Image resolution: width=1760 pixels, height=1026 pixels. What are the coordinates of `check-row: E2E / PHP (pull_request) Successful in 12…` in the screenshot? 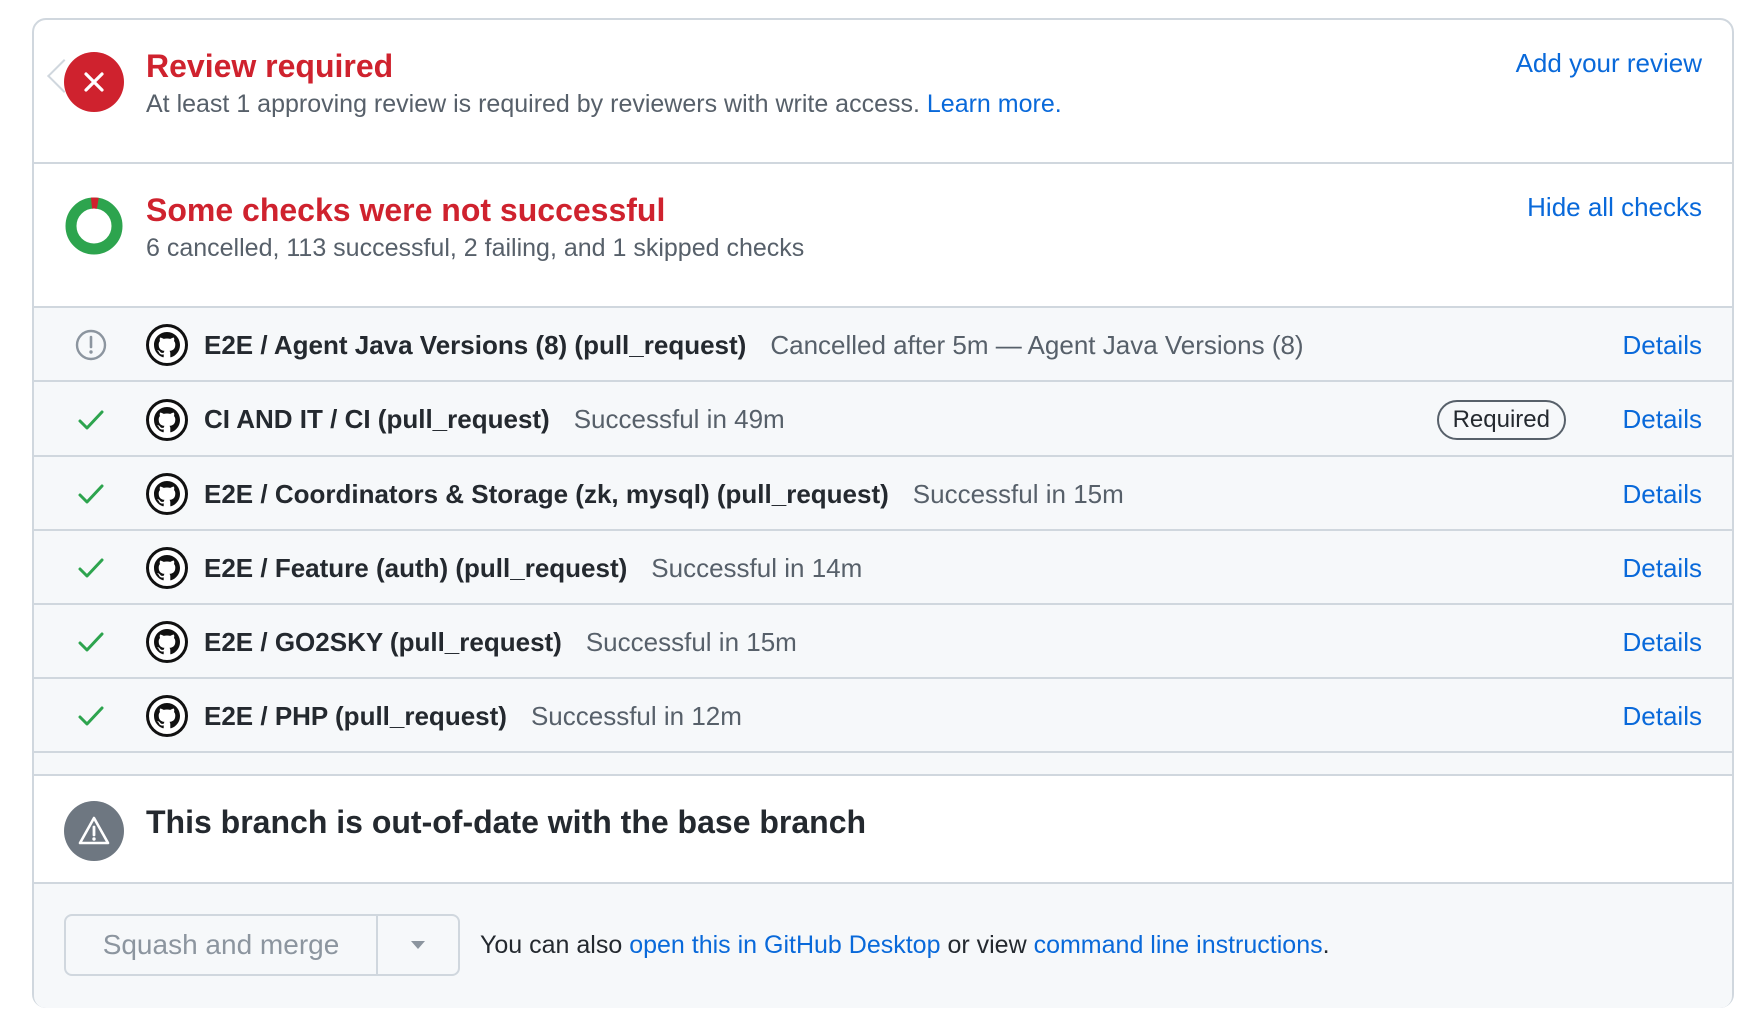 It's located at (883, 716).